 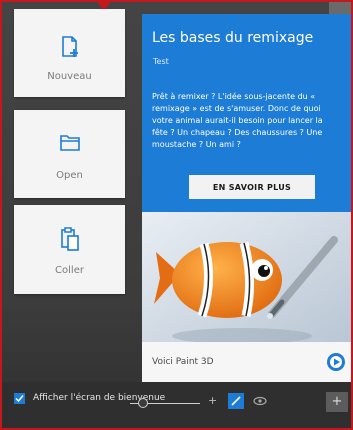 I want to click on card-tag: Test, so click(x=161, y=61).